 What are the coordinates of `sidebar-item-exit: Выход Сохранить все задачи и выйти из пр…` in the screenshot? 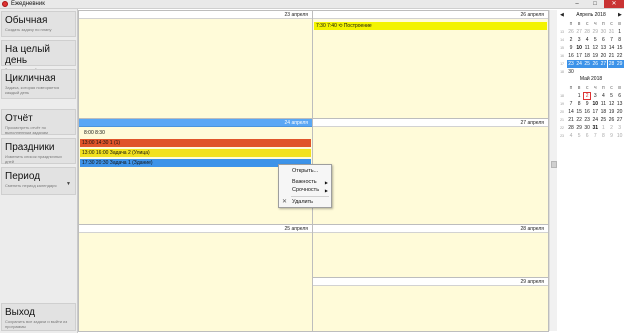 It's located at (38, 317).